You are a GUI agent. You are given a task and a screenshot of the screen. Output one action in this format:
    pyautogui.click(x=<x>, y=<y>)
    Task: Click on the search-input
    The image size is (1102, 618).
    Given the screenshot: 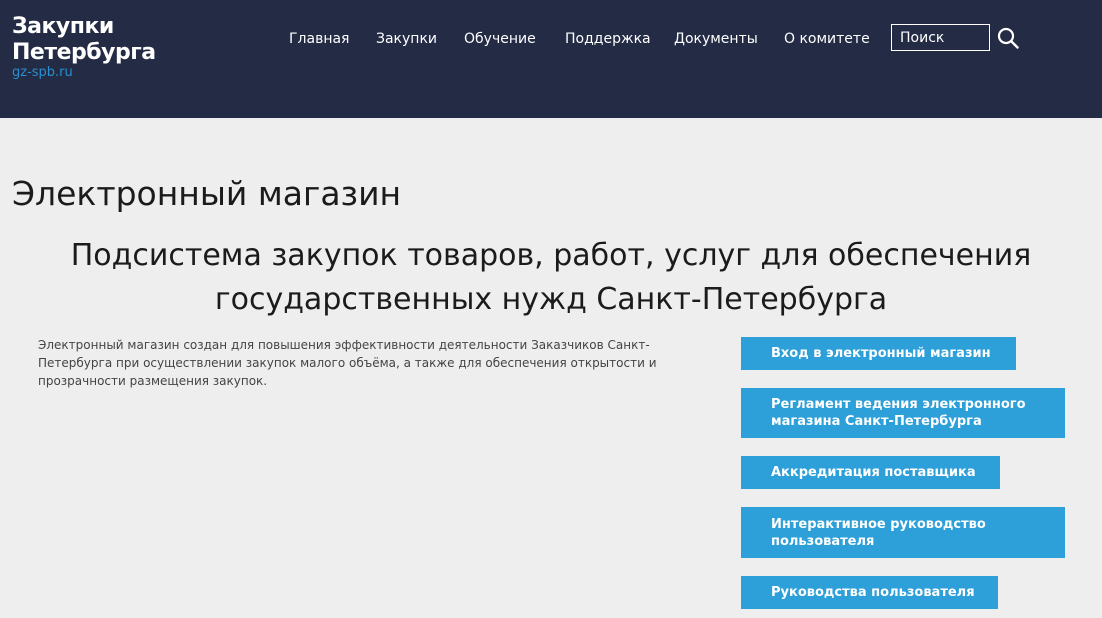 What is the action you would take?
    pyautogui.click(x=940, y=37)
    